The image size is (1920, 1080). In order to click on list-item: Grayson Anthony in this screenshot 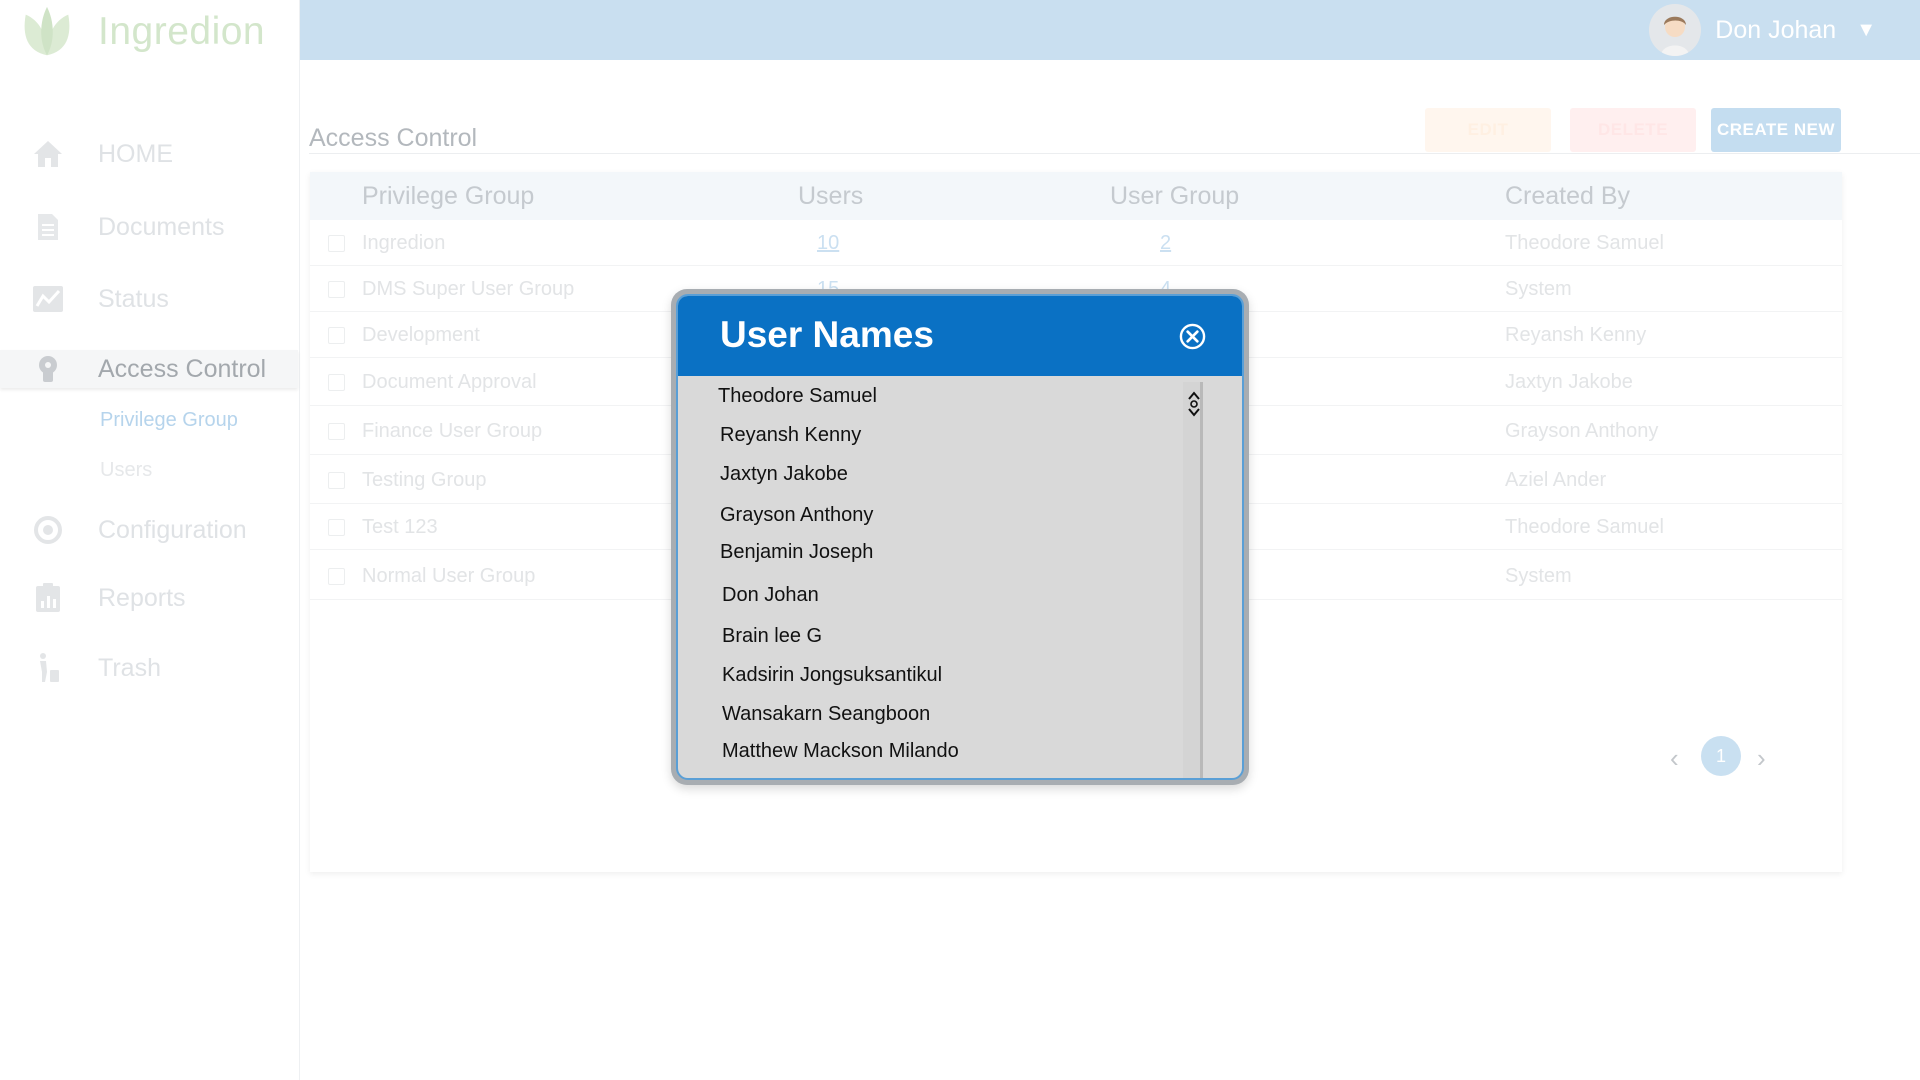, I will do `click(796, 515)`.